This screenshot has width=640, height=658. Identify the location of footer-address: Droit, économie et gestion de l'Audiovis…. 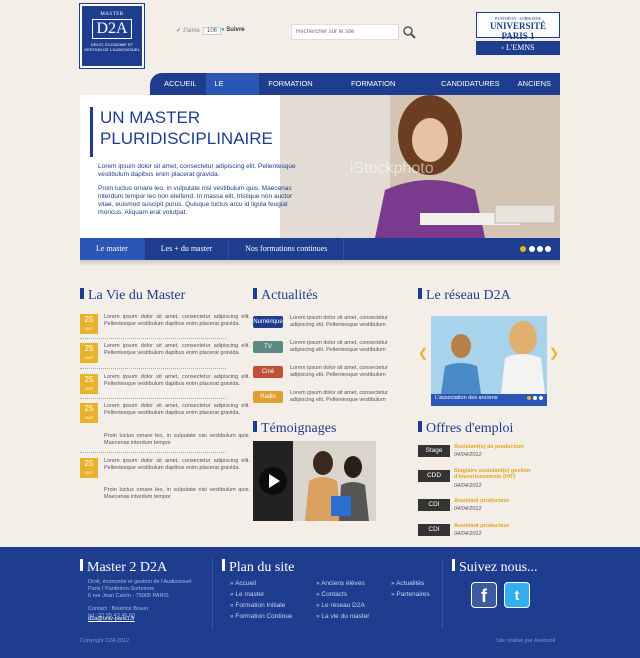
(140, 599).